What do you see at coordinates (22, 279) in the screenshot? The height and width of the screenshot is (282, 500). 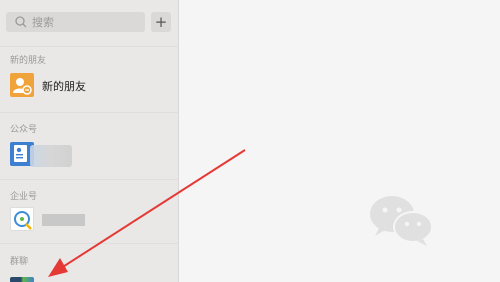 I see `group-avatar` at bounding box center [22, 279].